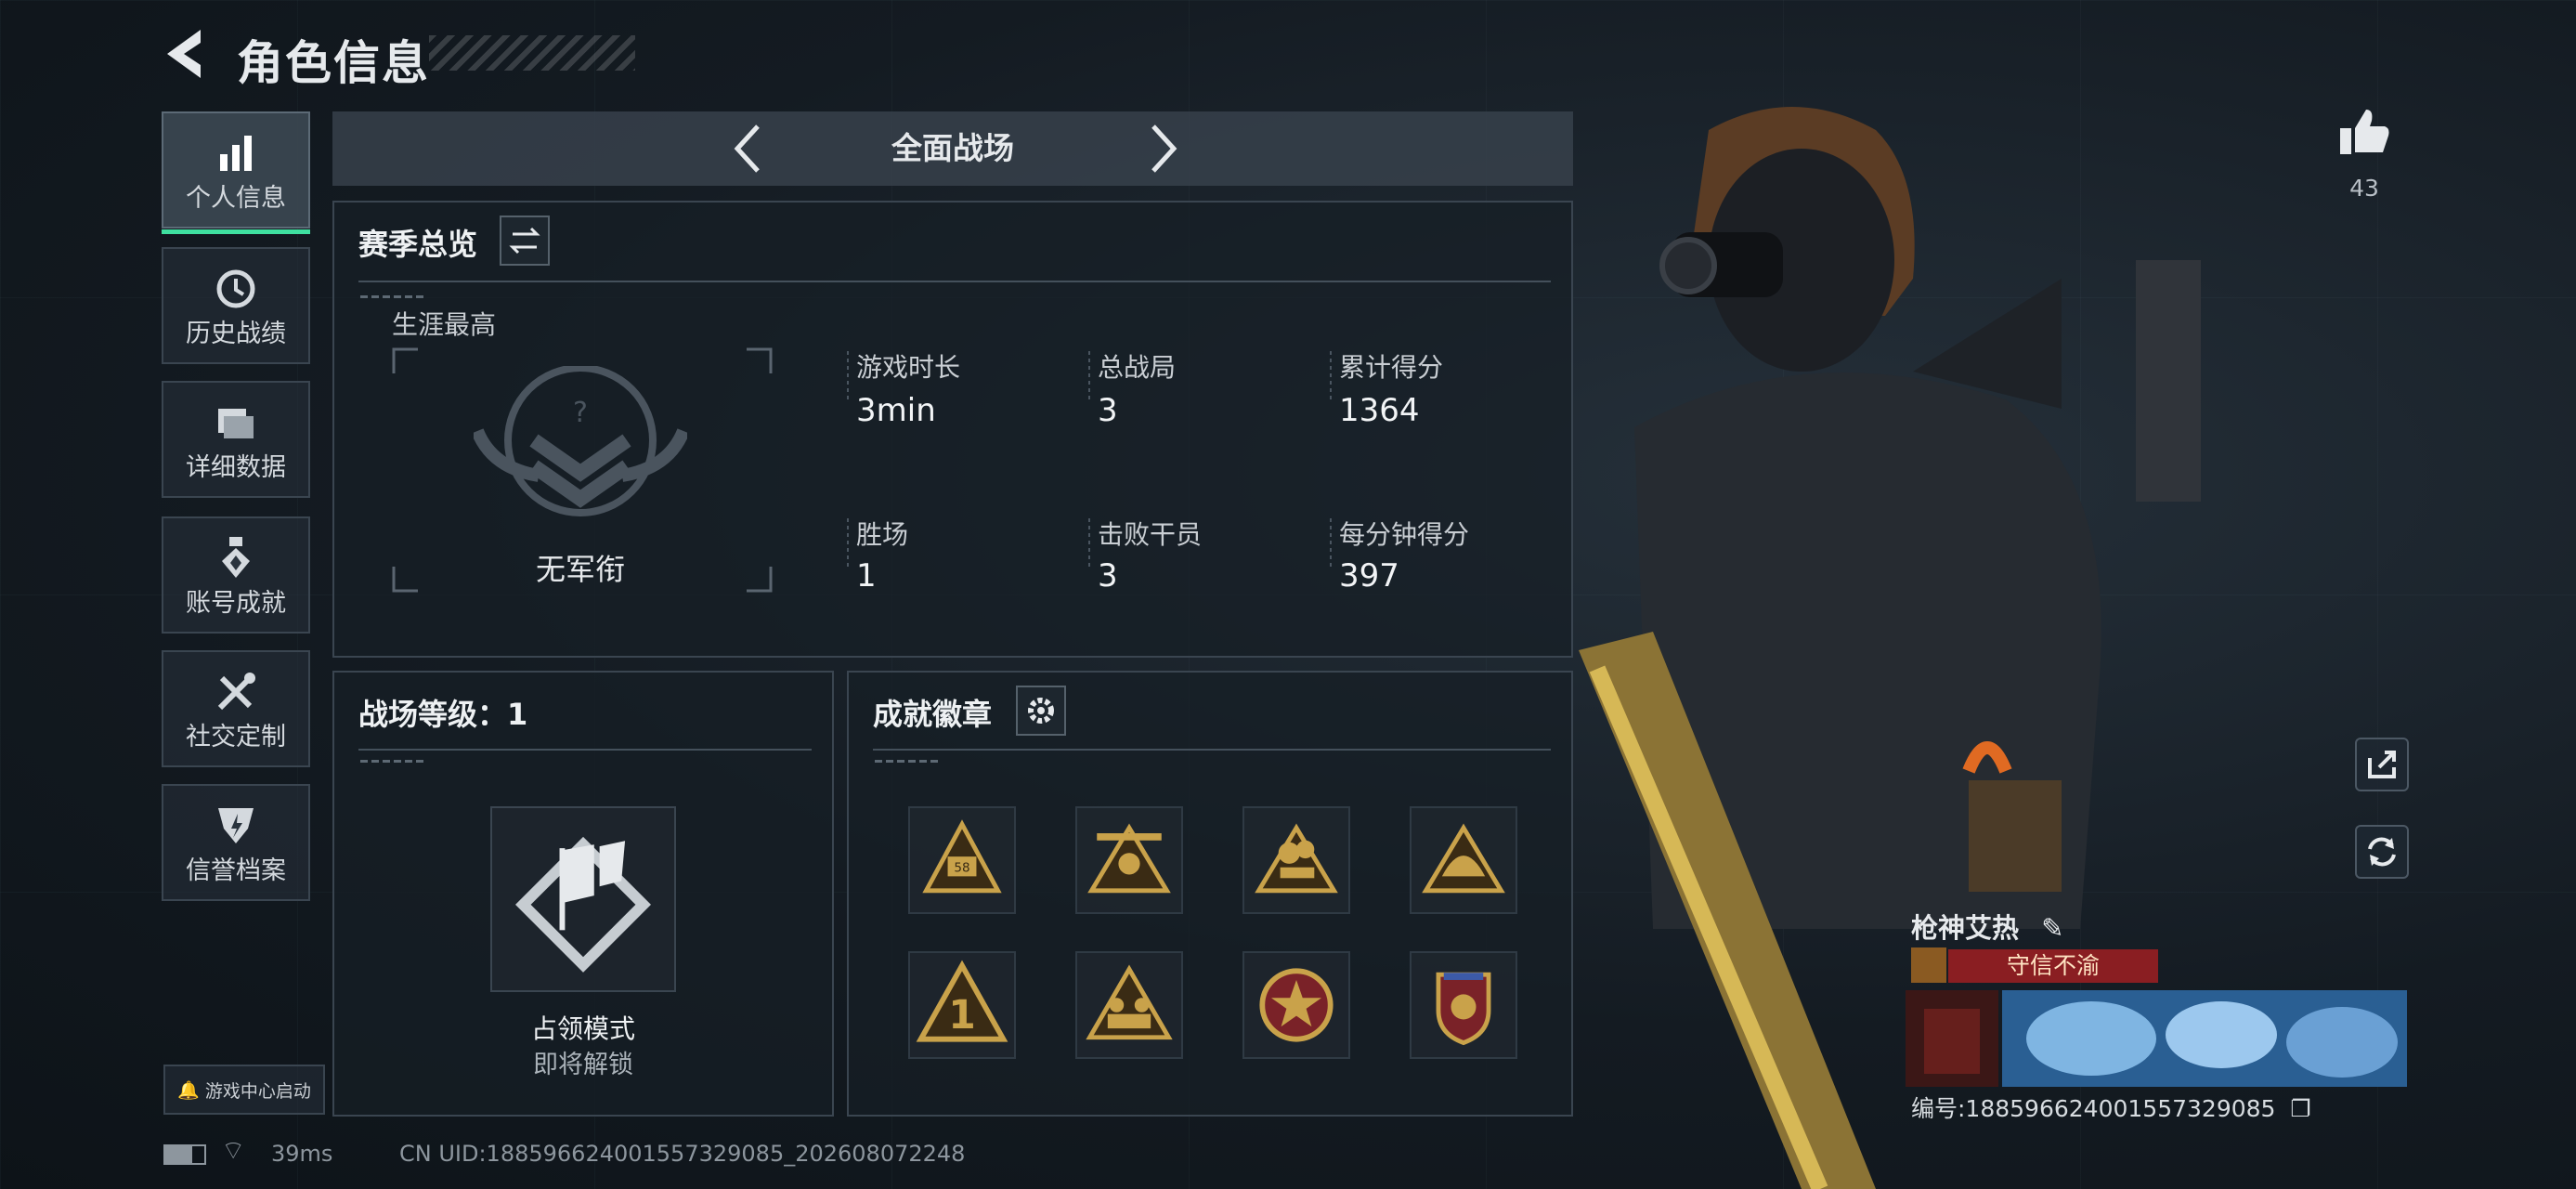 This screenshot has height=1189, width=2576. What do you see at coordinates (961, 868) in the screenshot?
I see `svg-text: 58` at bounding box center [961, 868].